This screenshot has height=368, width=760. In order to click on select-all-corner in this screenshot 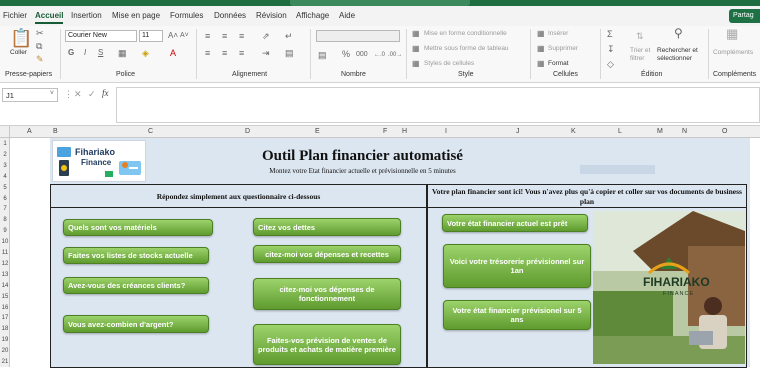, I will do `click(5, 132)`.